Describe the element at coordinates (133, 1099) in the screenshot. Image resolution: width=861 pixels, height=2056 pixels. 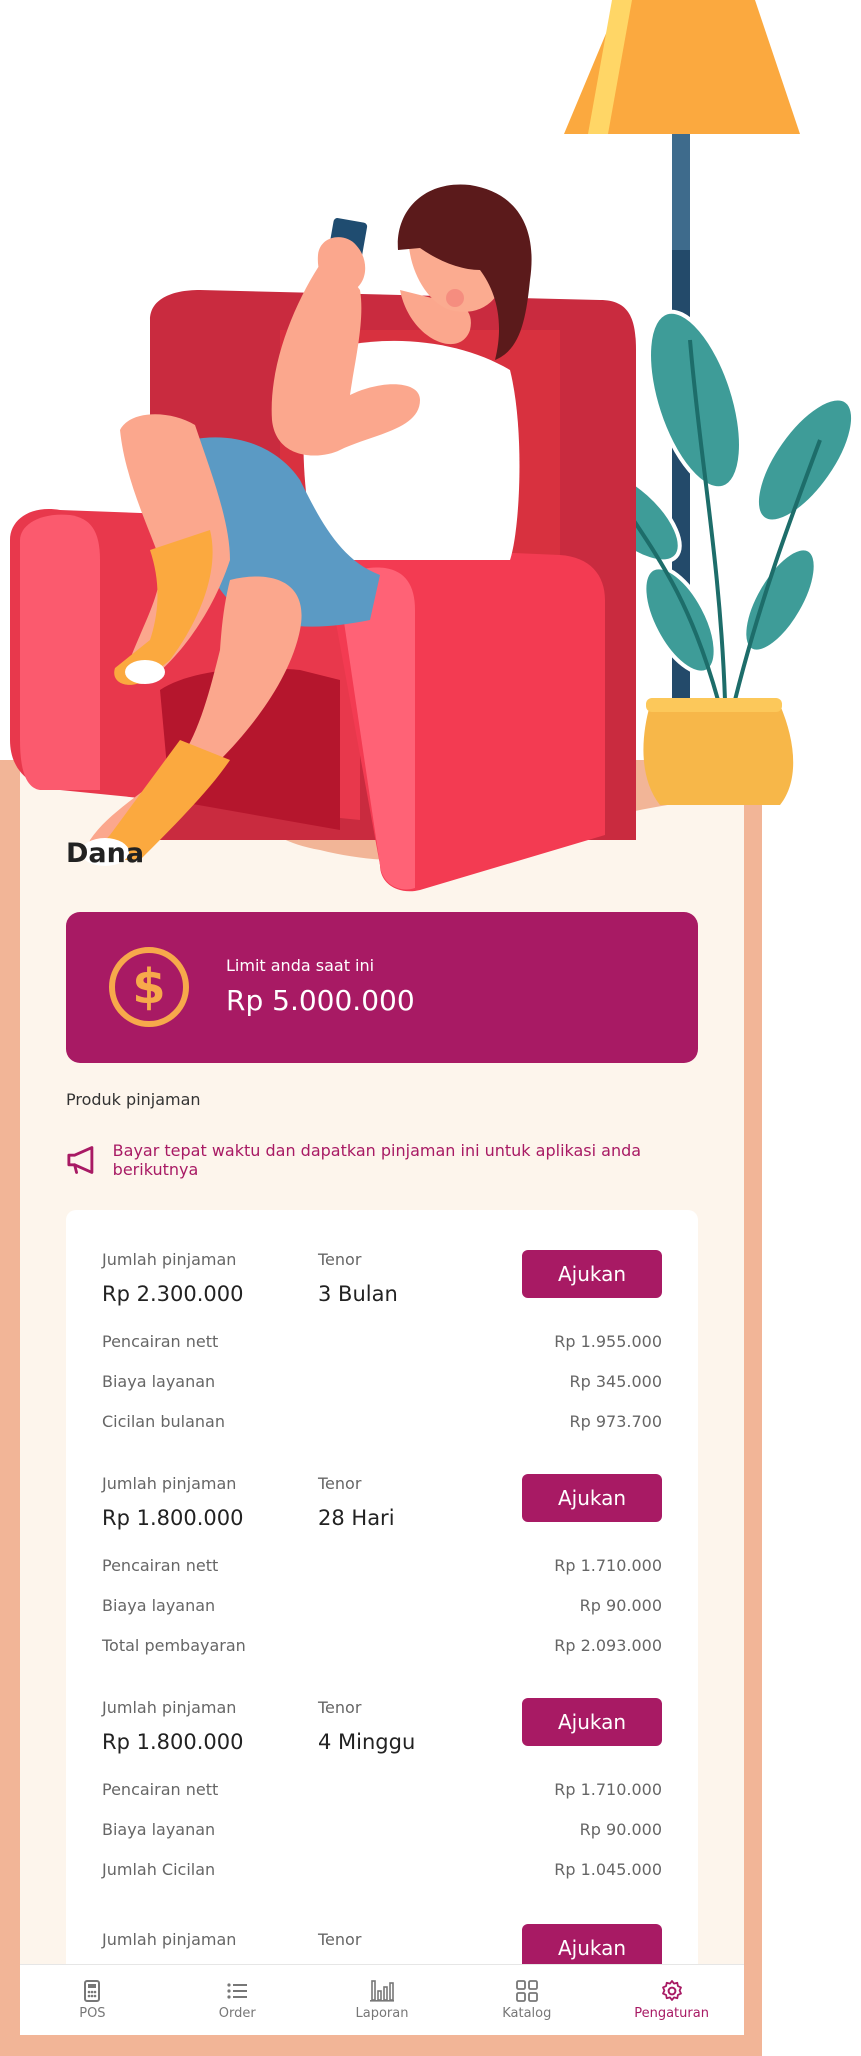
I see `section-label: Produk pinjaman` at that location.